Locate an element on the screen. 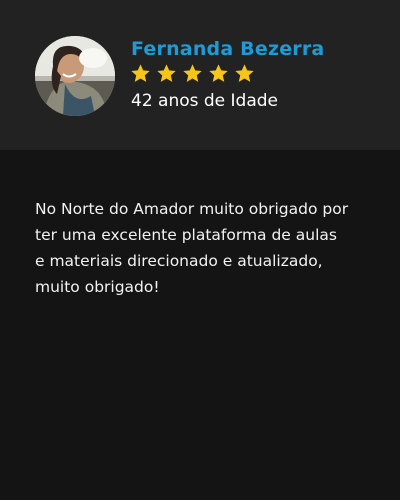 The width and height of the screenshot is (400, 500). testimonial-line: muito obrigado! is located at coordinates (97, 287).